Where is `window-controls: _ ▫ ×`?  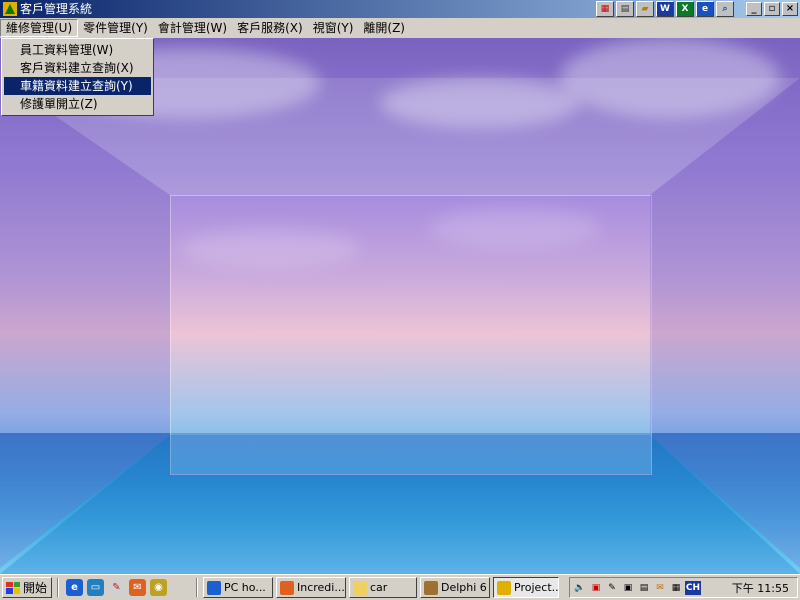 window-controls: _ ▫ × is located at coordinates (771, 9).